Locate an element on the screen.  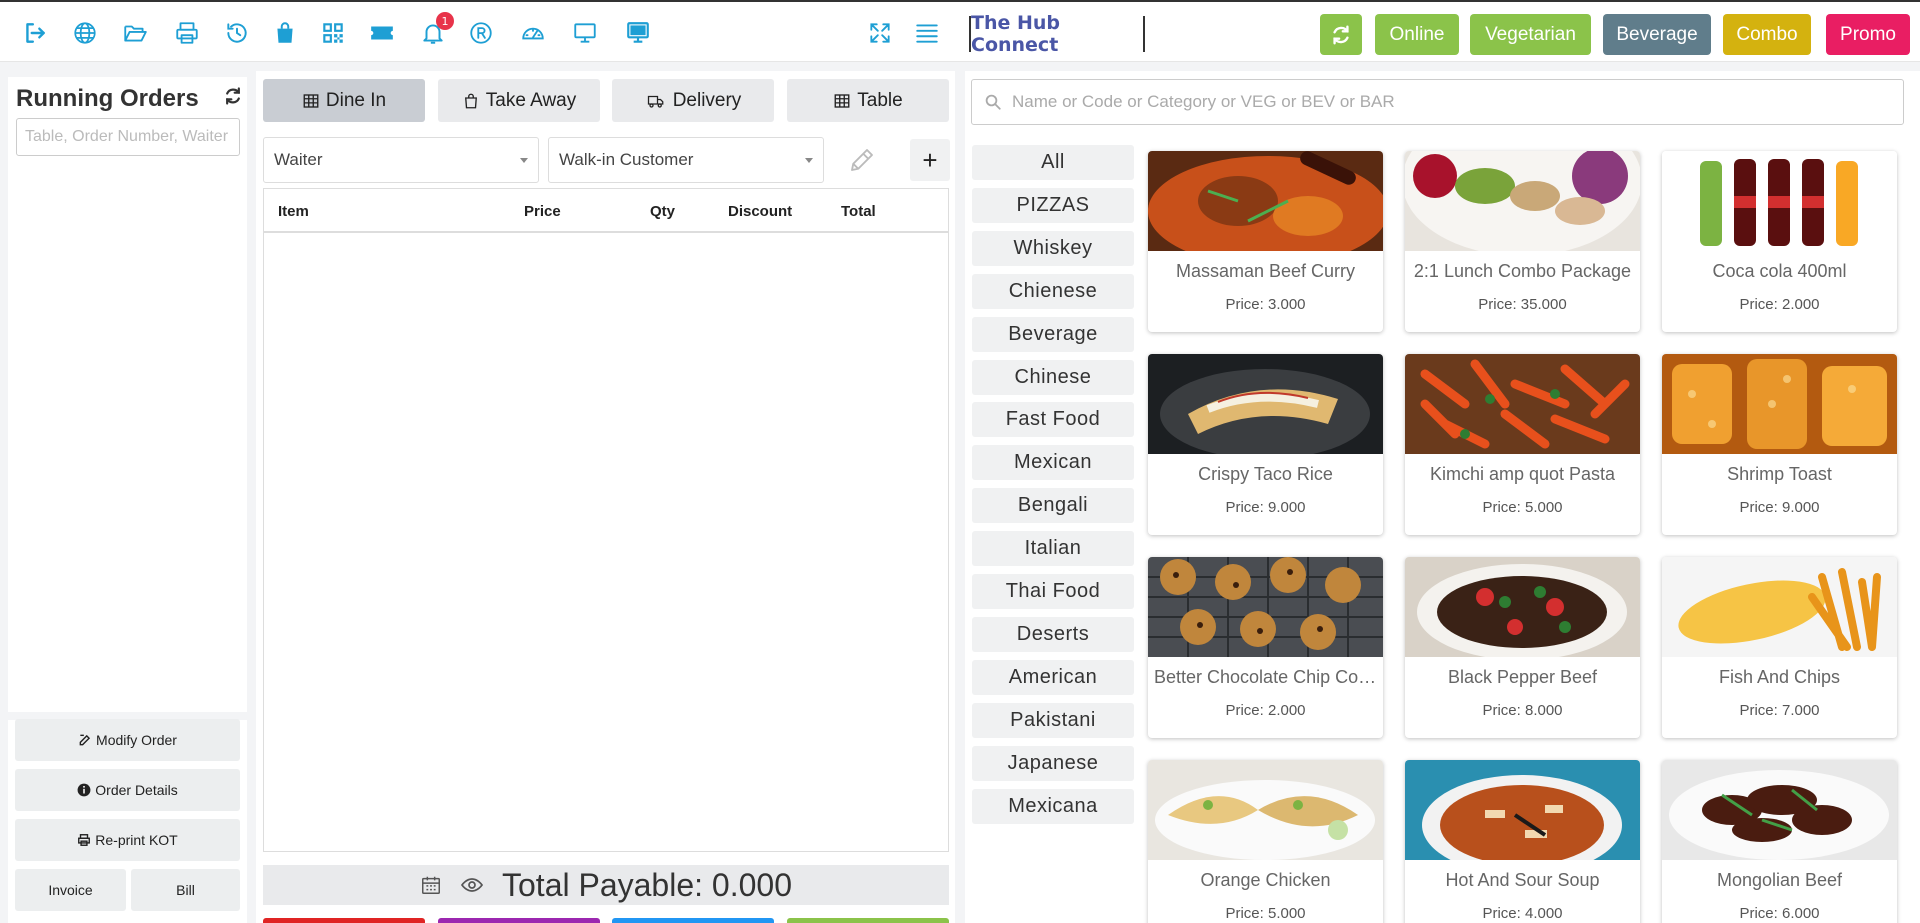
menu-item-card: Black Pepper Beef Price: 8.000 is located at coordinates (1522, 647).